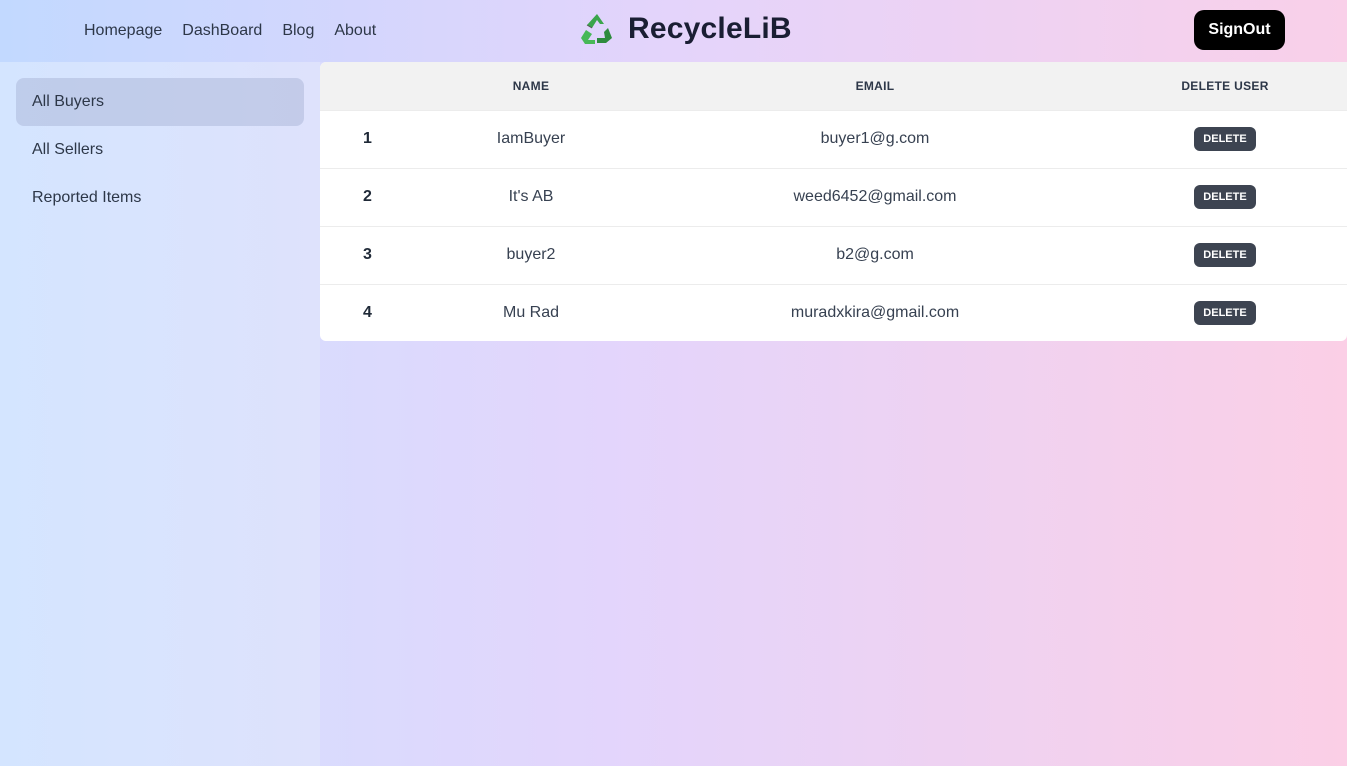 Image resolution: width=1347 pixels, height=766 pixels. I want to click on table-header-row: Name Email Delete User, so click(833, 86).